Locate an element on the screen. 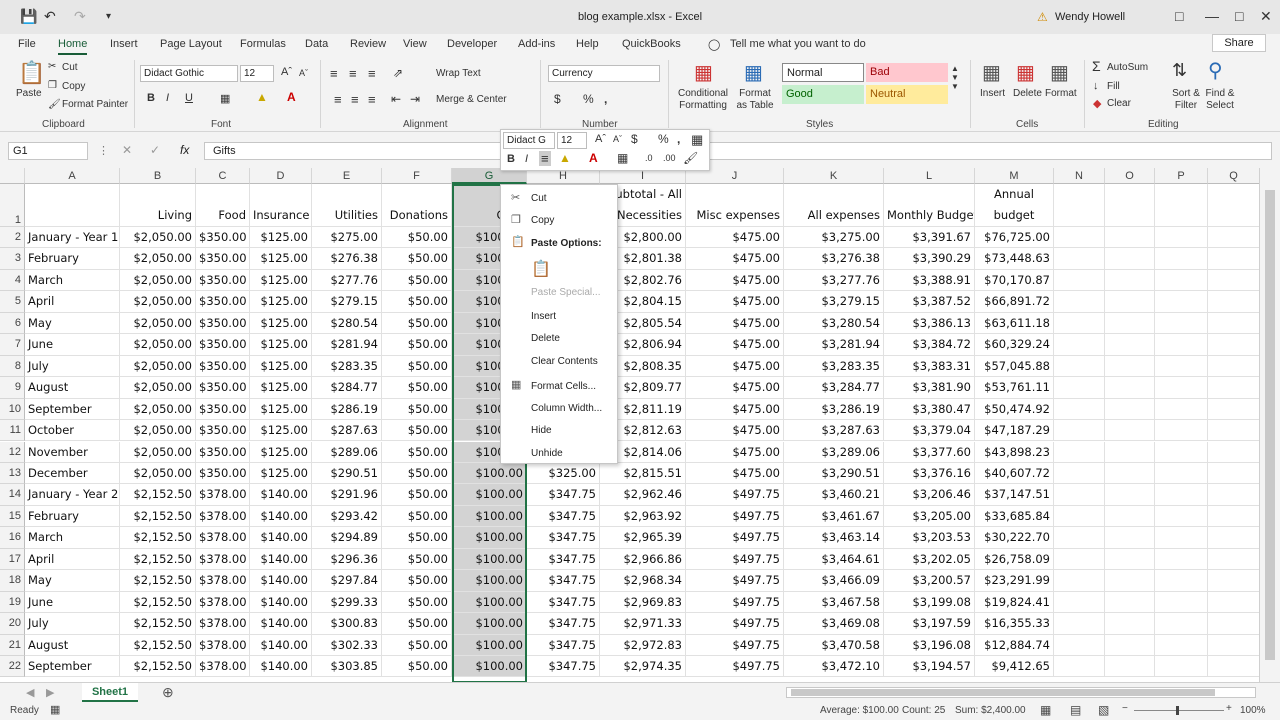  prev-sheet-icon: ◀ is located at coordinates (30, 692).